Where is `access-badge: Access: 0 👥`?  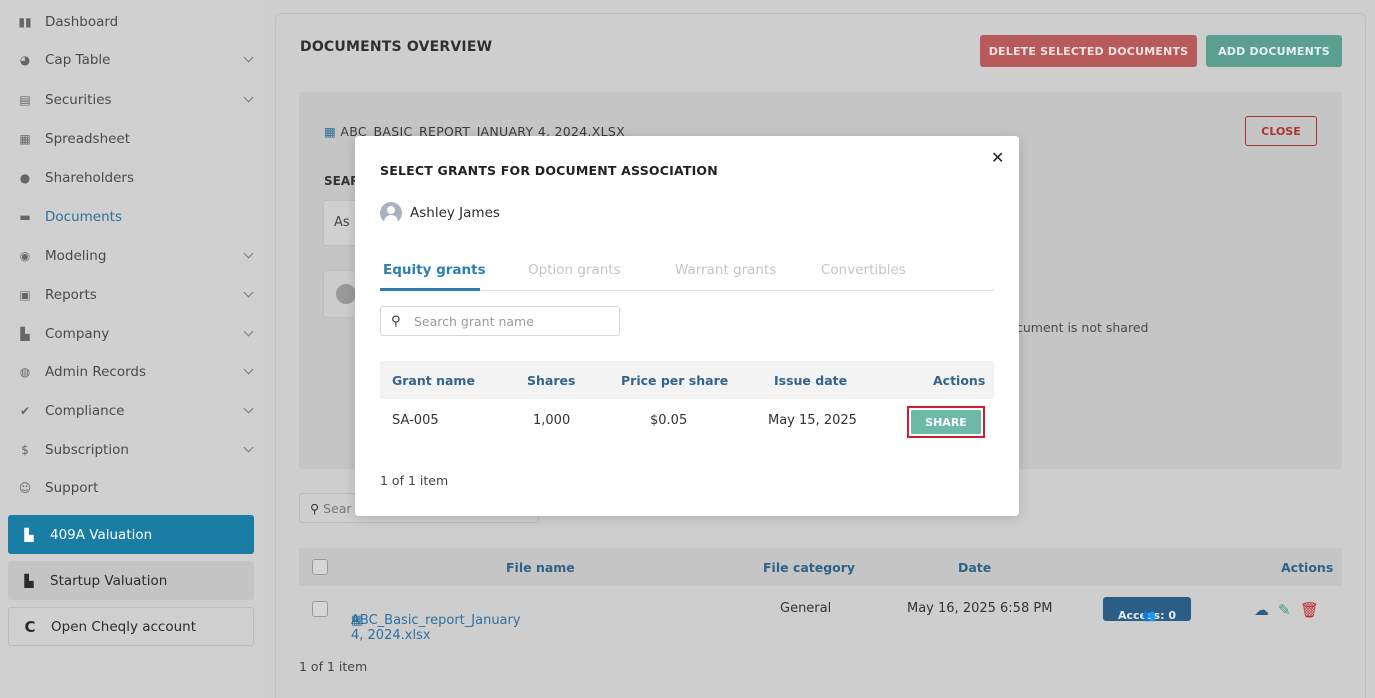 access-badge: Access: 0 👥 is located at coordinates (1147, 609).